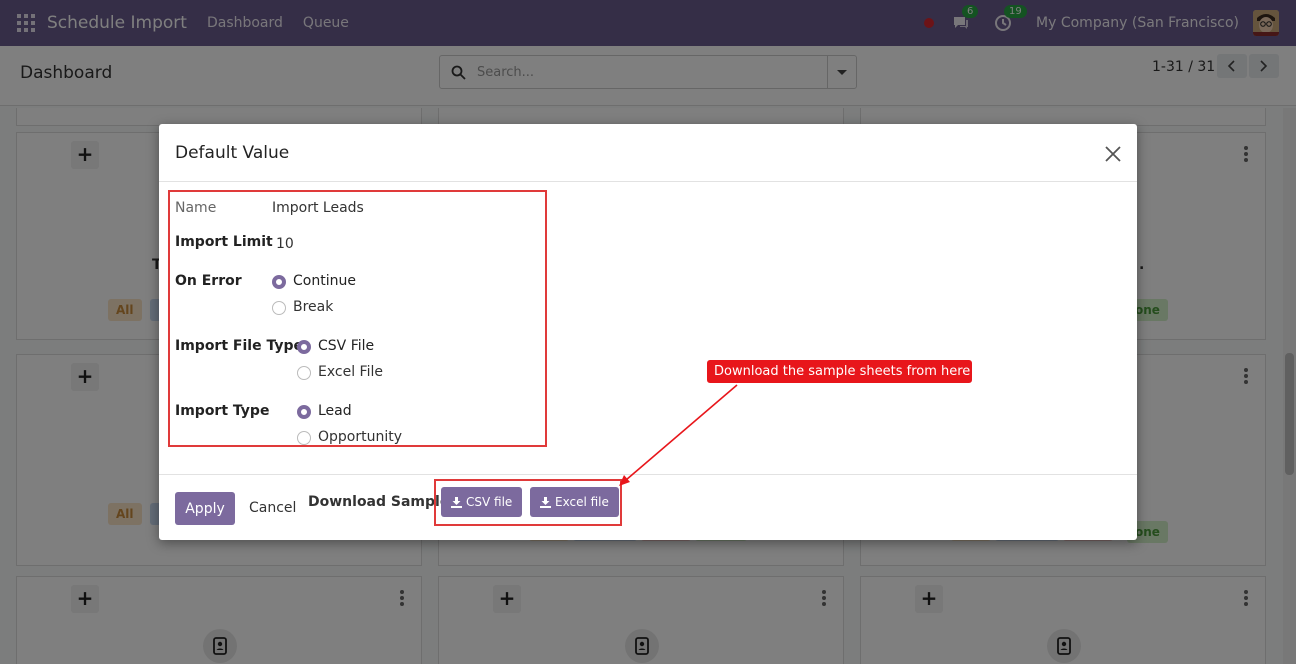 This screenshot has width=1296, height=664. What do you see at coordinates (839, 371) in the screenshot?
I see `annotation-callout: Download the sample sheets from here` at bounding box center [839, 371].